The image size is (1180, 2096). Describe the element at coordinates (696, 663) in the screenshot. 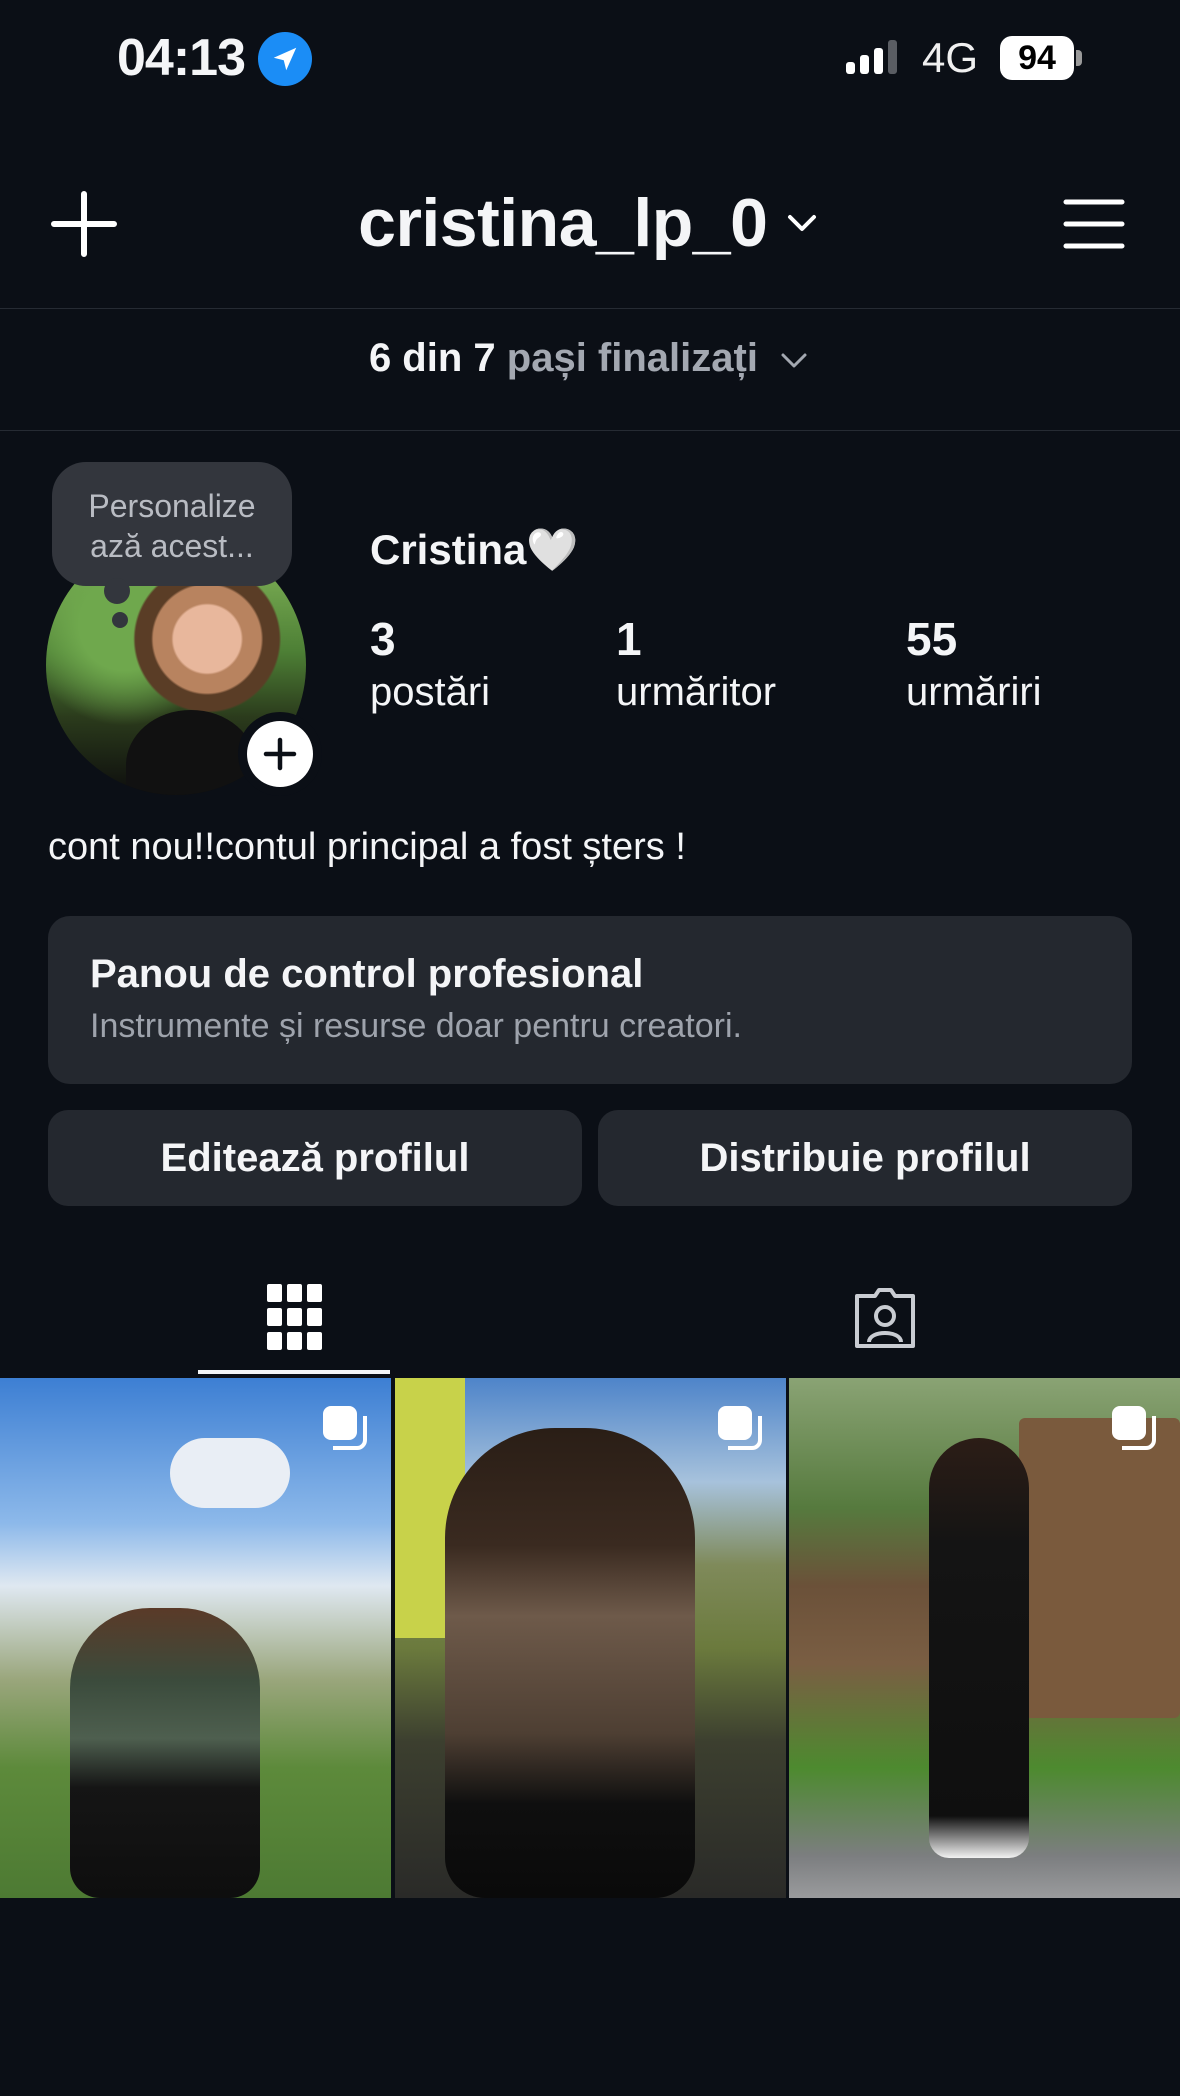

I see `followers-stat: 1 urmăritor` at that location.